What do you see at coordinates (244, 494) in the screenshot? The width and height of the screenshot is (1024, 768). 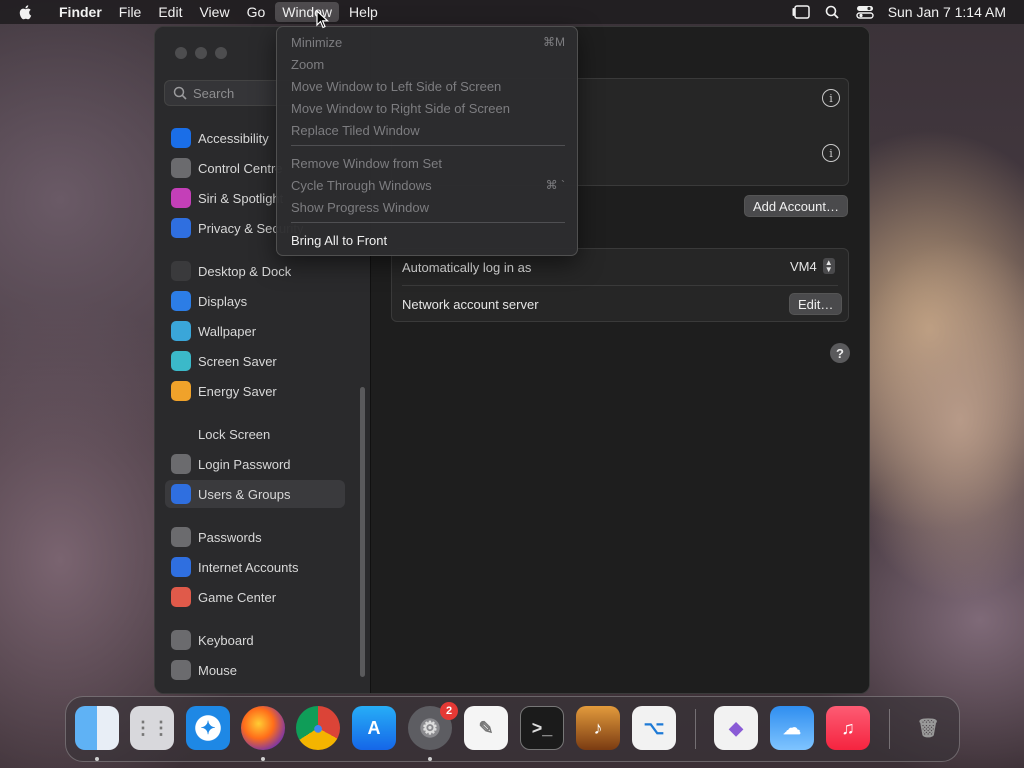 I see `sidebar-item-label: Users & Groups` at bounding box center [244, 494].